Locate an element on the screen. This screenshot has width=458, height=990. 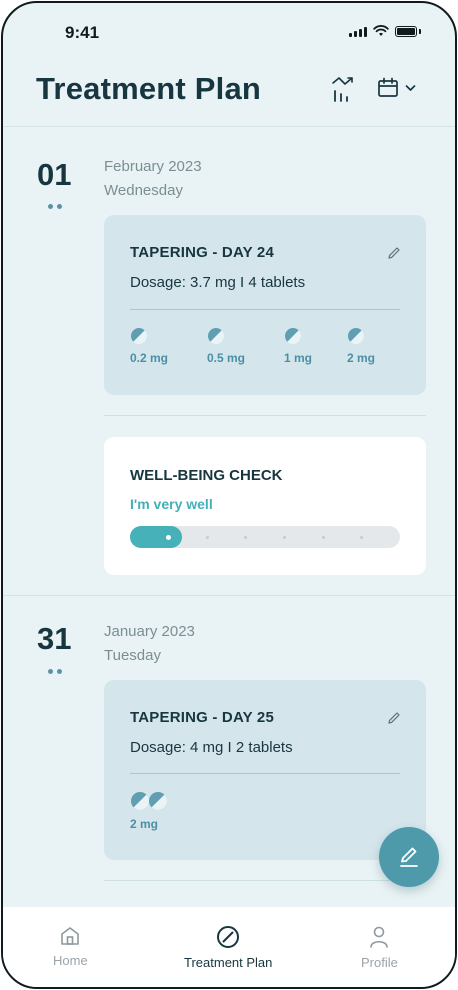
chevron-down-icon is located at coordinates (410, 88).